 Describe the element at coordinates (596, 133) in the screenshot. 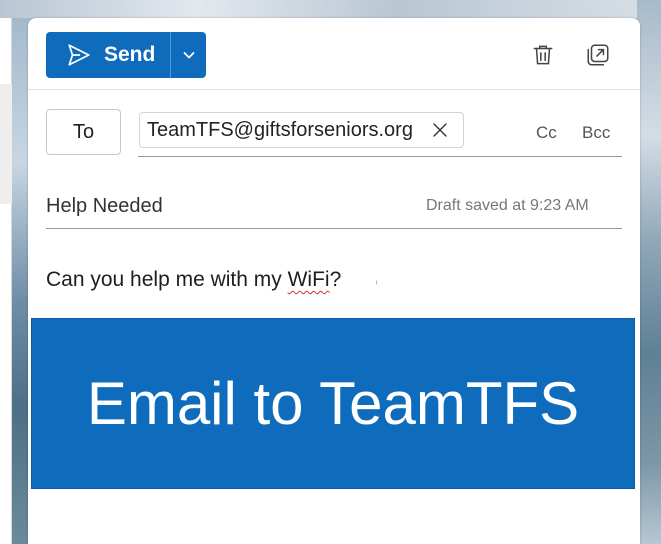

I see `bcc-button: Bcc` at that location.